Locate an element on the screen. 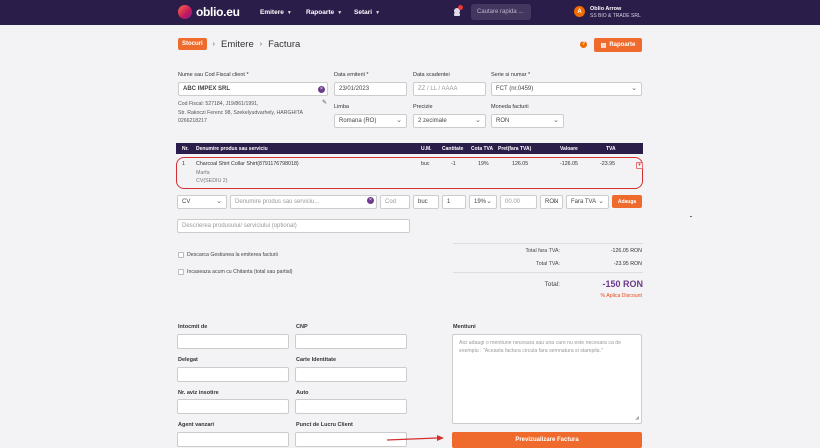 This screenshot has width=820, height=448. vat-rate-select: 19% is located at coordinates (483, 202).